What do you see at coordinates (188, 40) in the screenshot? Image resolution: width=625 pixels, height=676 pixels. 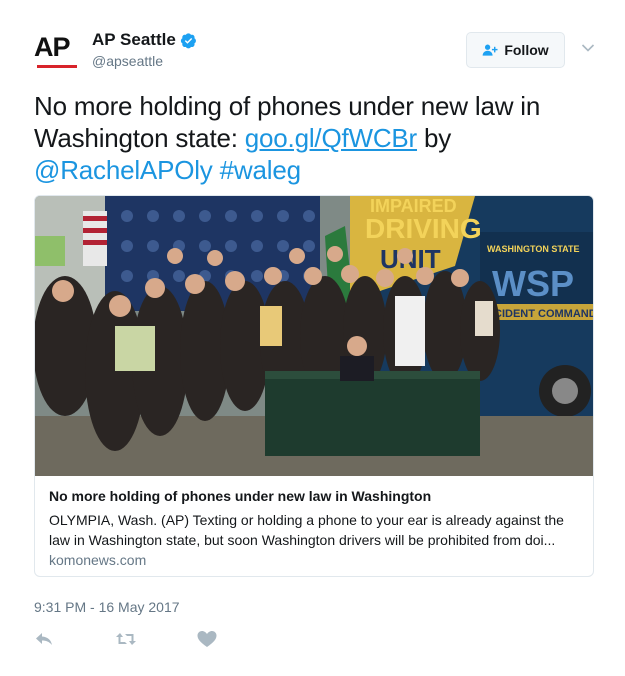 I see `verified-icon` at bounding box center [188, 40].